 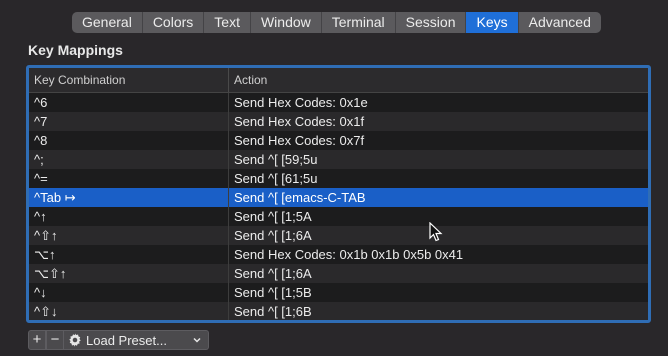 I want to click on column-header-action: Action, so click(x=438, y=80).